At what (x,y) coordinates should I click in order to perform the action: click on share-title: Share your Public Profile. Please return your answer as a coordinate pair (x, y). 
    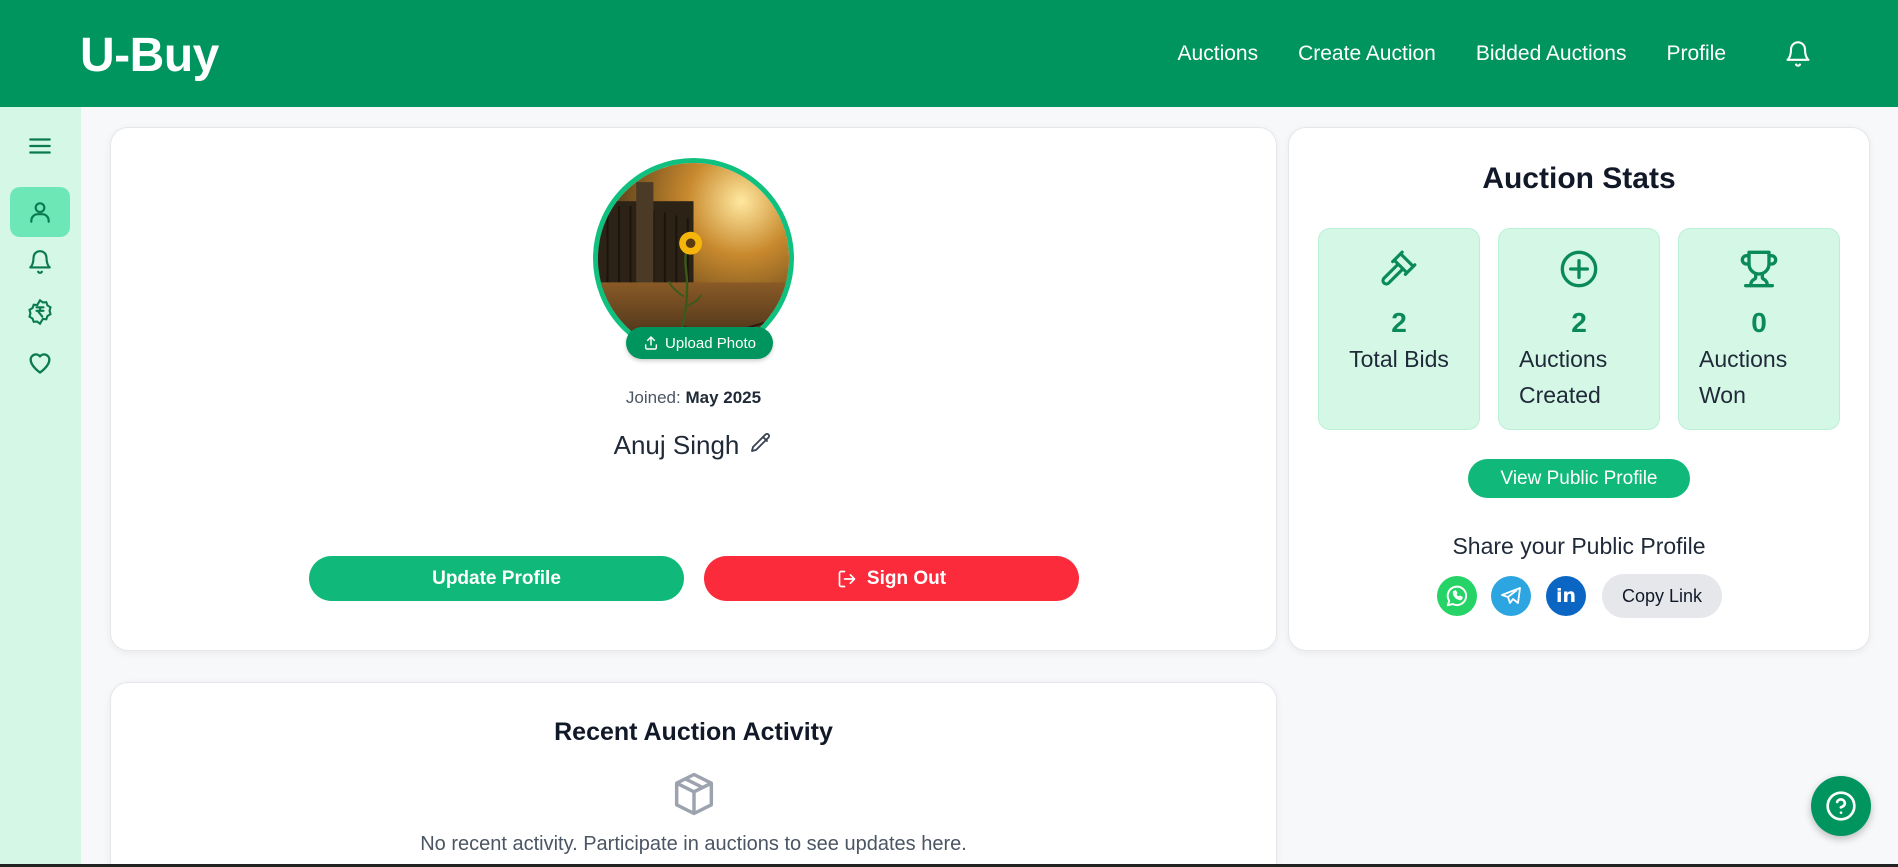
    Looking at the image, I should click on (1579, 546).